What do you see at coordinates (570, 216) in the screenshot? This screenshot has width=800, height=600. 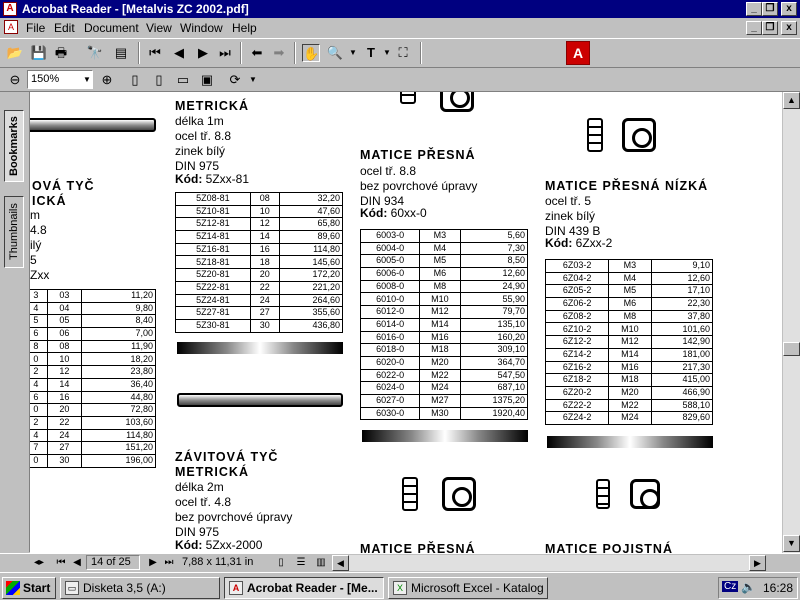 I see `description-line: zinek bílý` at bounding box center [570, 216].